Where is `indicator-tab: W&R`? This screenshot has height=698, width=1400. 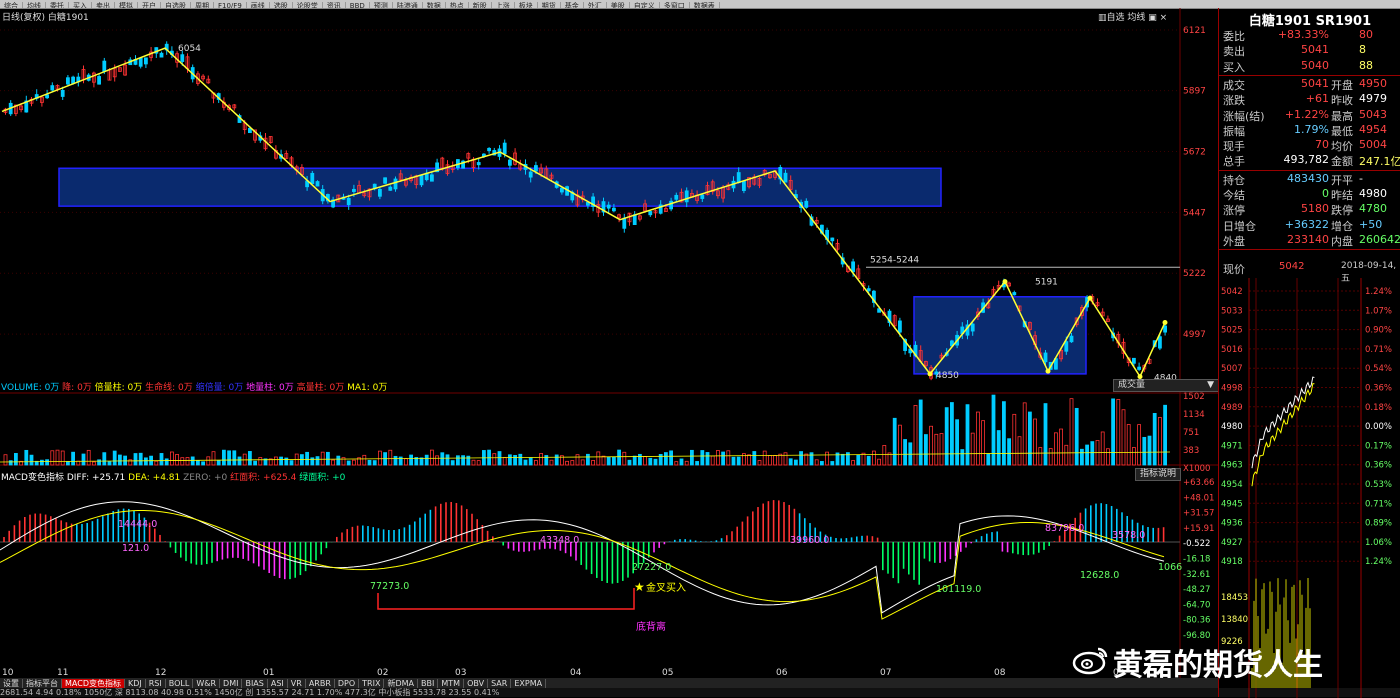 indicator-tab: W&R is located at coordinates (207, 683).